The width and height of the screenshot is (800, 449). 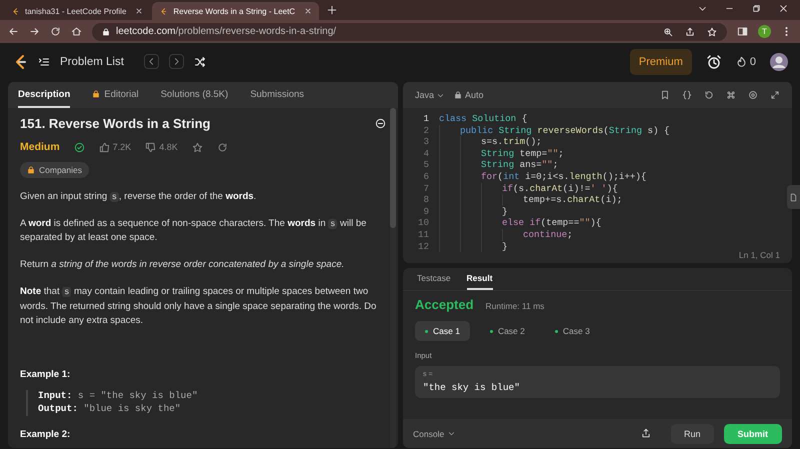 I want to click on browser-tab: tanisha31 - LeetCode Profile, so click(x=77, y=11).